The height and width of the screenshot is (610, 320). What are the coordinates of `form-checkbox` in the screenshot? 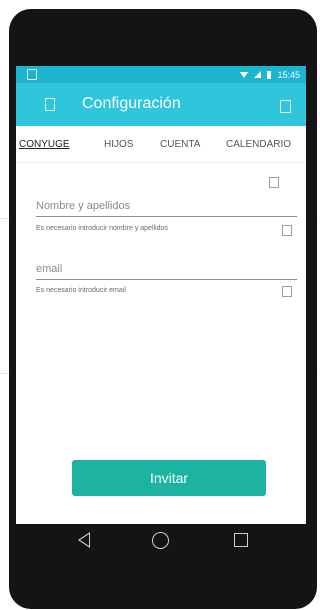 It's located at (274, 182).